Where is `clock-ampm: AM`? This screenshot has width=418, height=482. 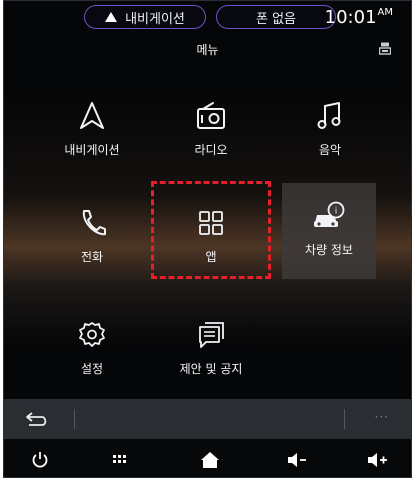 clock-ampm: AM is located at coordinates (385, 12).